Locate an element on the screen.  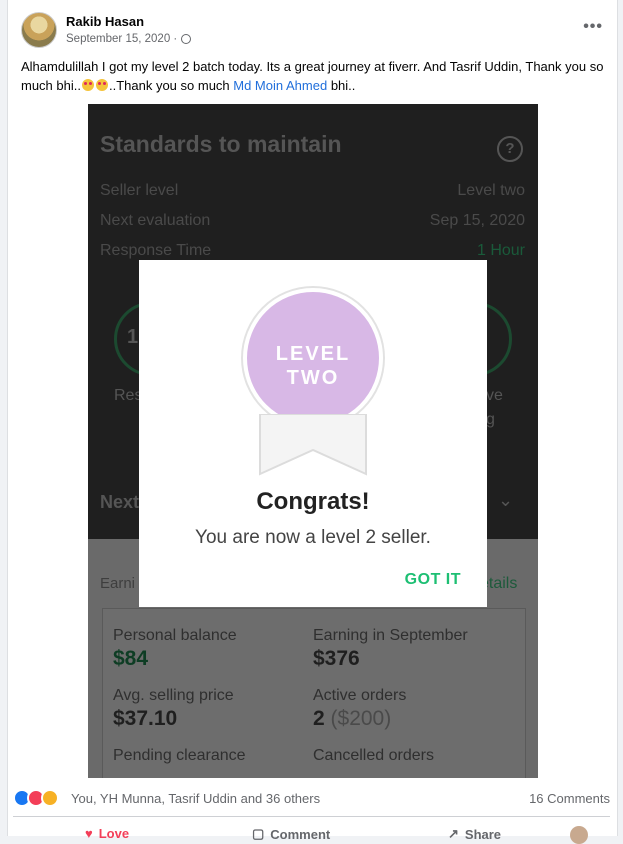
post-text-part2: ..Thank you so much is located at coordinates (171, 85).